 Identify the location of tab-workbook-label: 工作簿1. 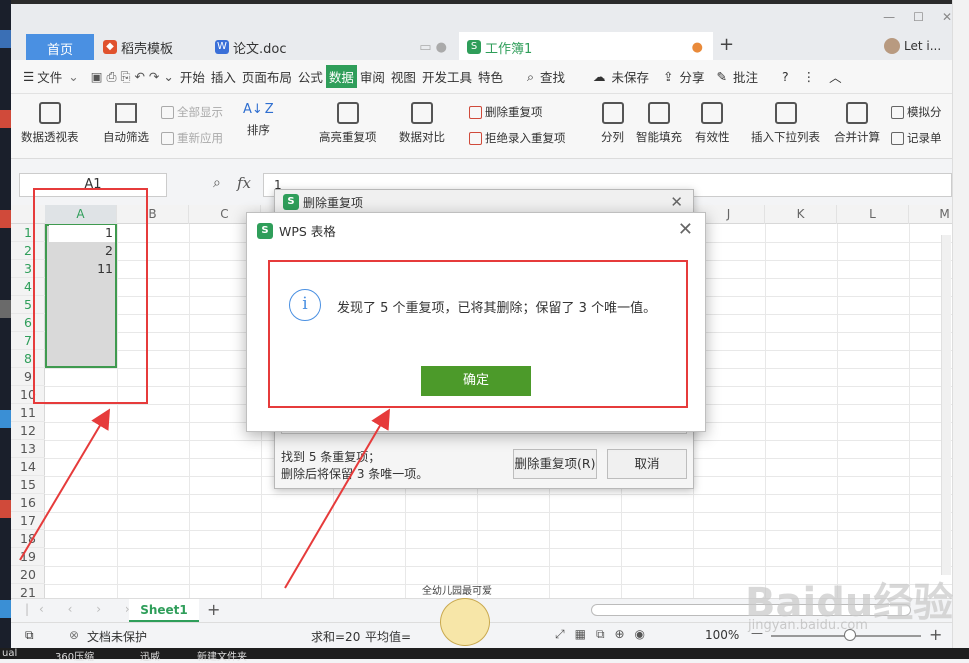
(509, 49).